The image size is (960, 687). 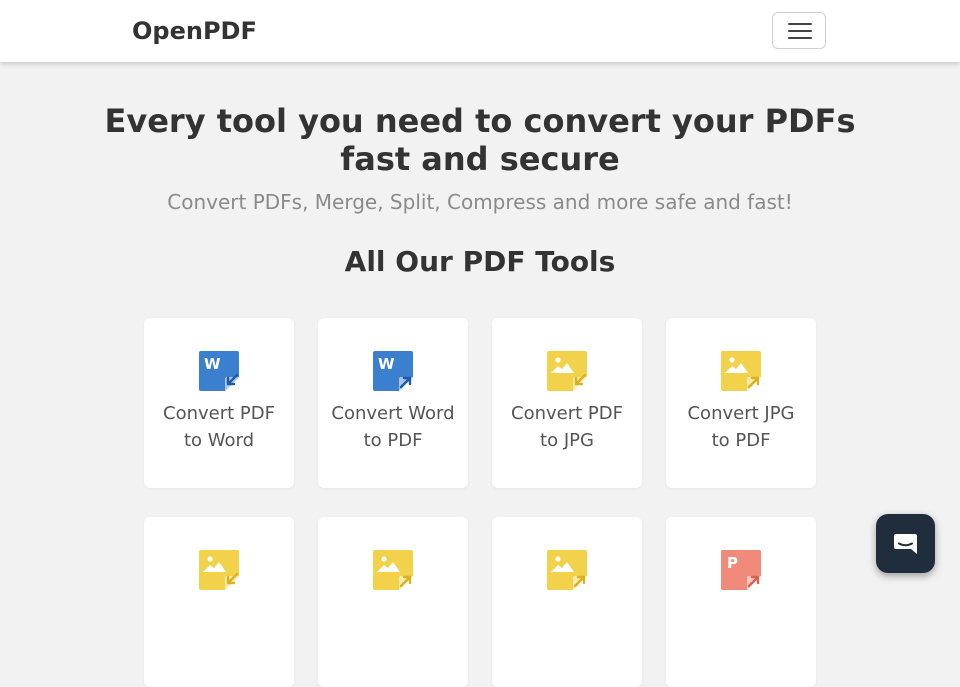 What do you see at coordinates (741, 427) in the screenshot?
I see `tool-card-label: Convert JPG to PDF` at bounding box center [741, 427].